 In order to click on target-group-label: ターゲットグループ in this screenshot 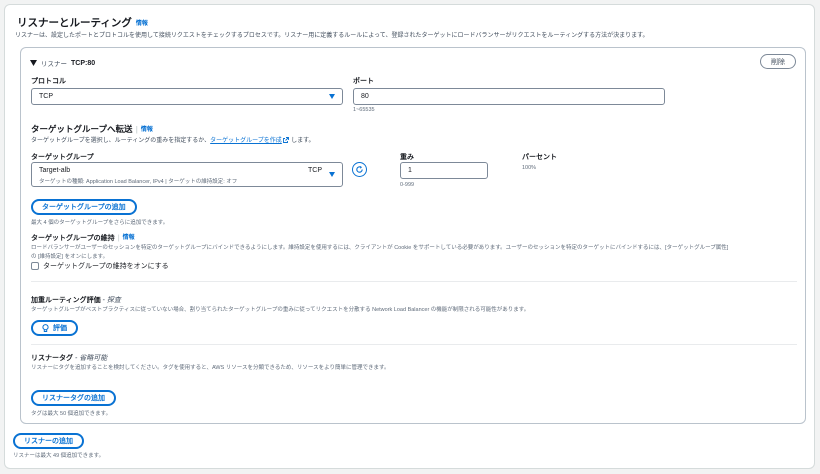, I will do `click(62, 157)`.